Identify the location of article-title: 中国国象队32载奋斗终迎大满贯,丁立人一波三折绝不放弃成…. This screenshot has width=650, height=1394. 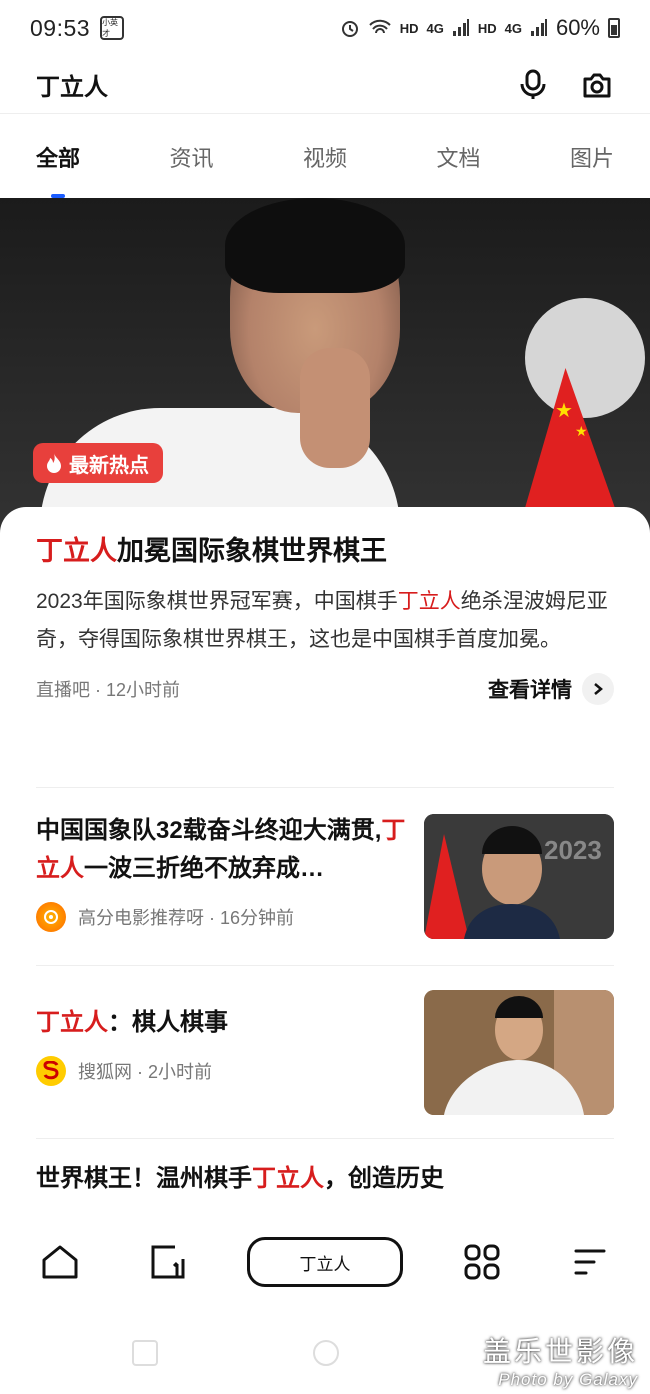
(221, 850).